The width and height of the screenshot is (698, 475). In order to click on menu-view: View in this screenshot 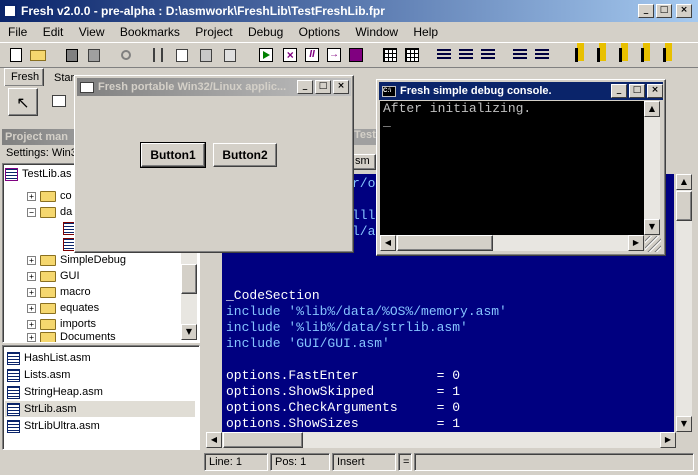, I will do `click(92, 32)`.